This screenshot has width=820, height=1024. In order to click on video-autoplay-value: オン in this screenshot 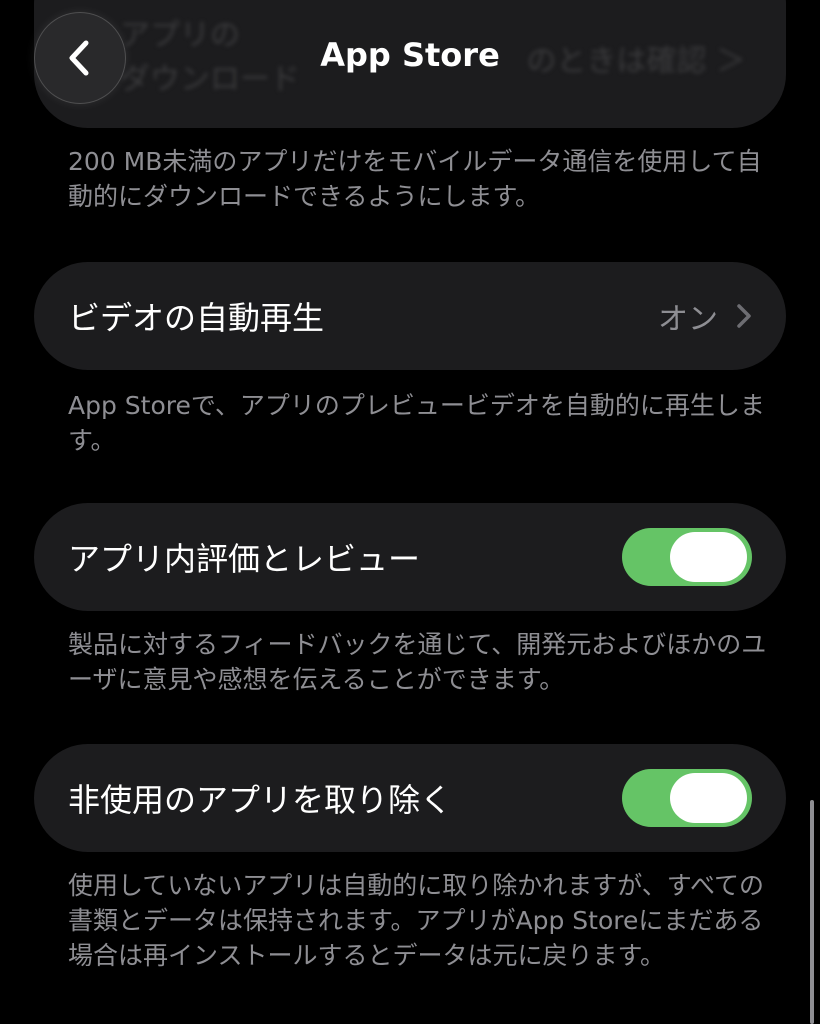, I will do `click(688, 319)`.